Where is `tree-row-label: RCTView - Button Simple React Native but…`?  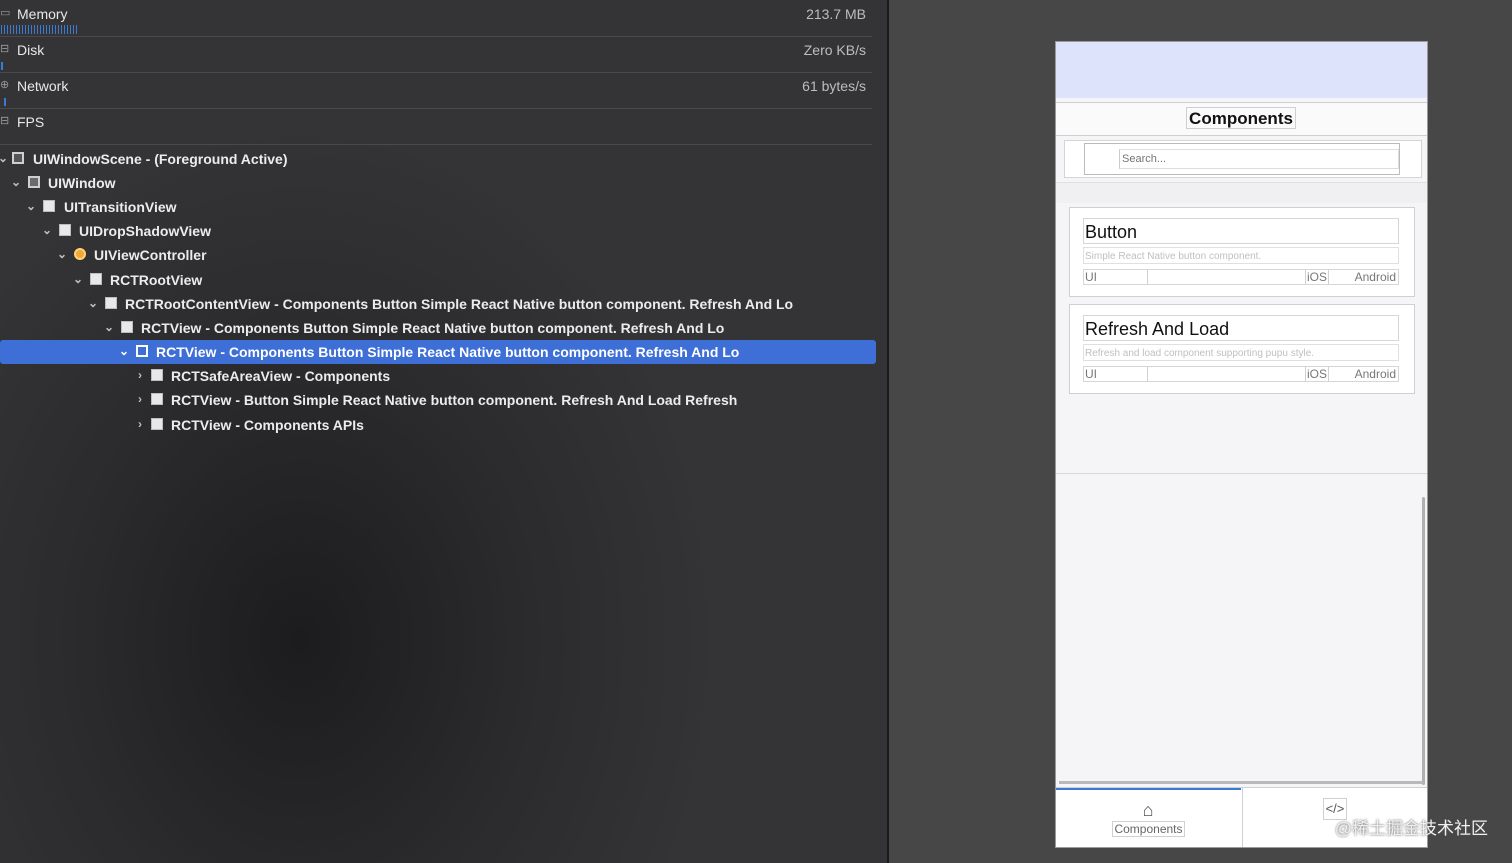 tree-row-label: RCTView - Button Simple React Native but… is located at coordinates (454, 400).